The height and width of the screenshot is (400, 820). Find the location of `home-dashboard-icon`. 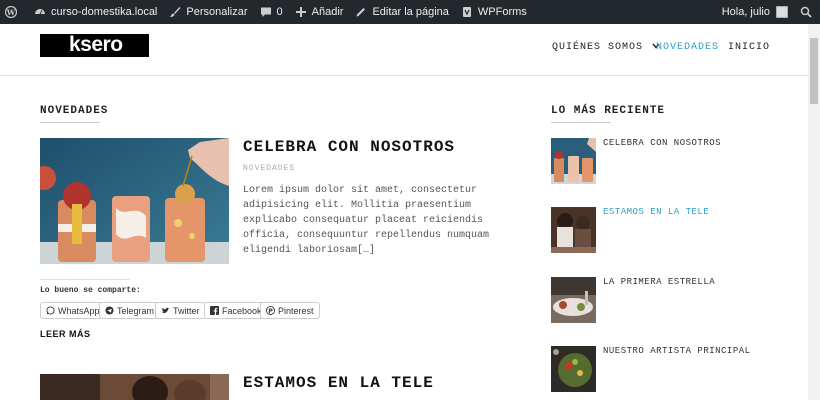

home-dashboard-icon is located at coordinates (40, 12).